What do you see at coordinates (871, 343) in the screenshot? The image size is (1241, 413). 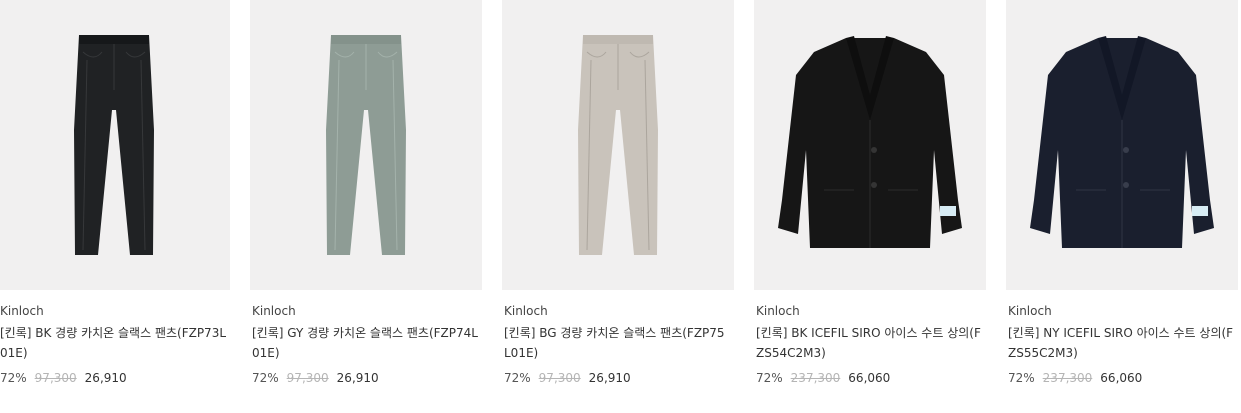 I see `product-name: [킨록] BK ICEFIL SIRO 아이스 수트 상의(FZS54C2M3)` at bounding box center [871, 343].